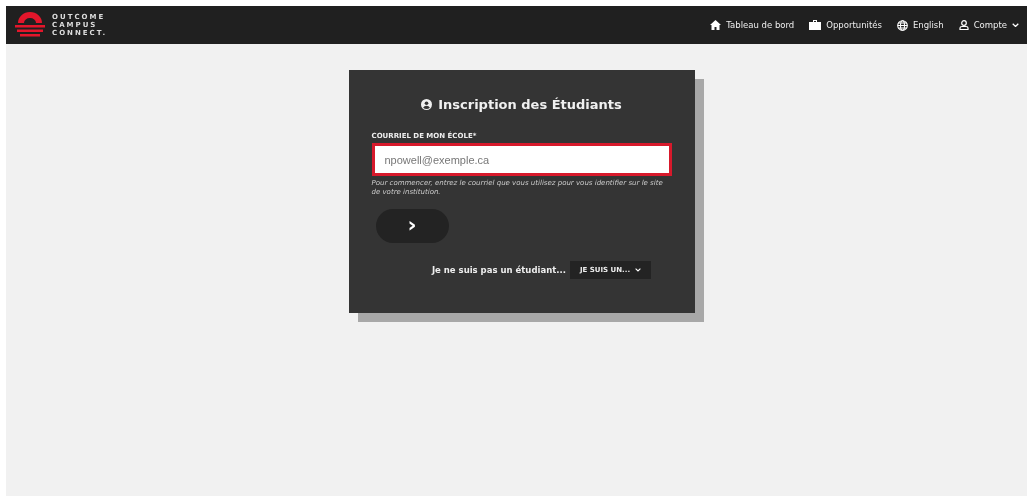 The width and height of the screenshot is (1033, 499). I want to click on nav-link: Compte, so click(988, 25).